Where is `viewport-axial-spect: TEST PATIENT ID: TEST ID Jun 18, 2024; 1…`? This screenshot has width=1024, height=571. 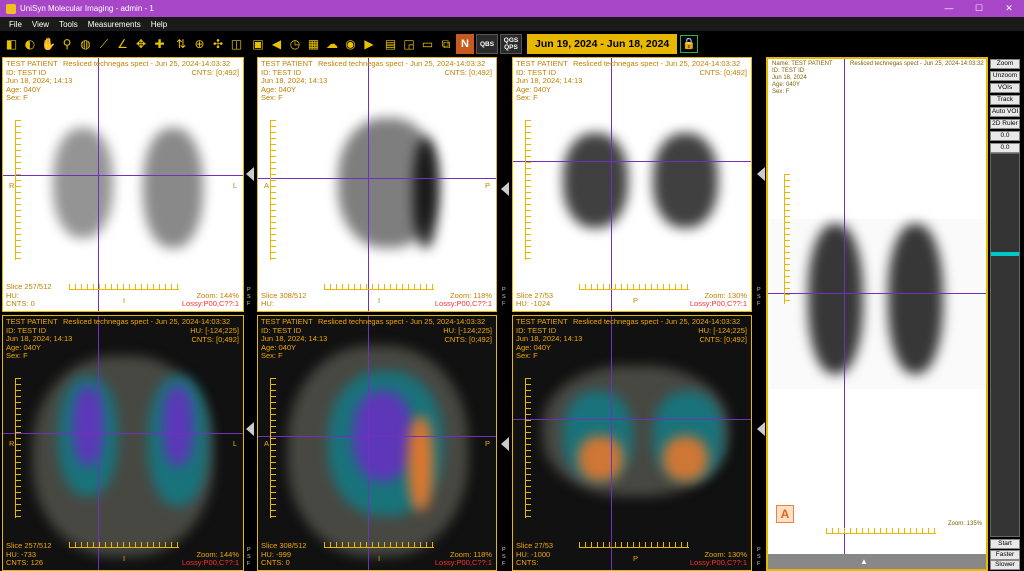 viewport-axial-spect: TEST PATIENT ID: TEST ID Jun 18, 2024; 1… is located at coordinates (632, 184).